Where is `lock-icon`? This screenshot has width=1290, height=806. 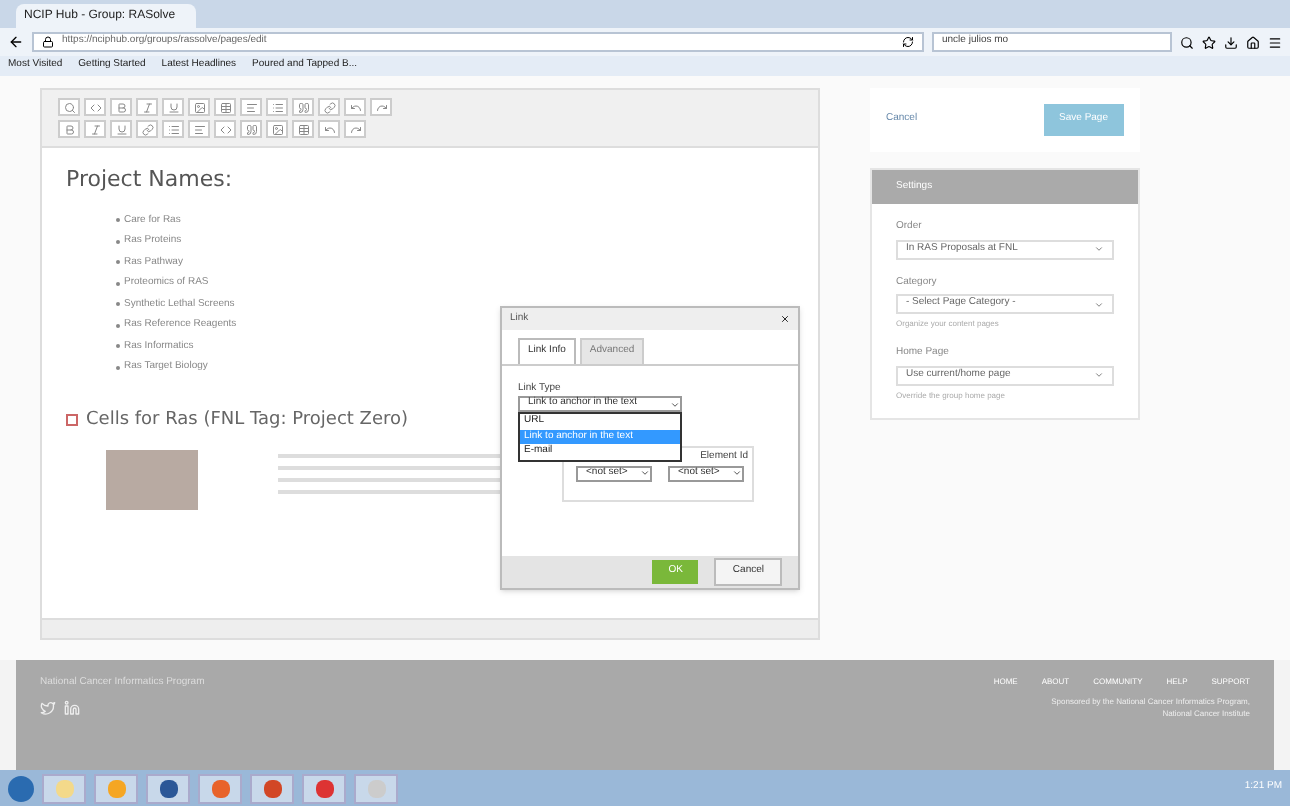 lock-icon is located at coordinates (48, 42).